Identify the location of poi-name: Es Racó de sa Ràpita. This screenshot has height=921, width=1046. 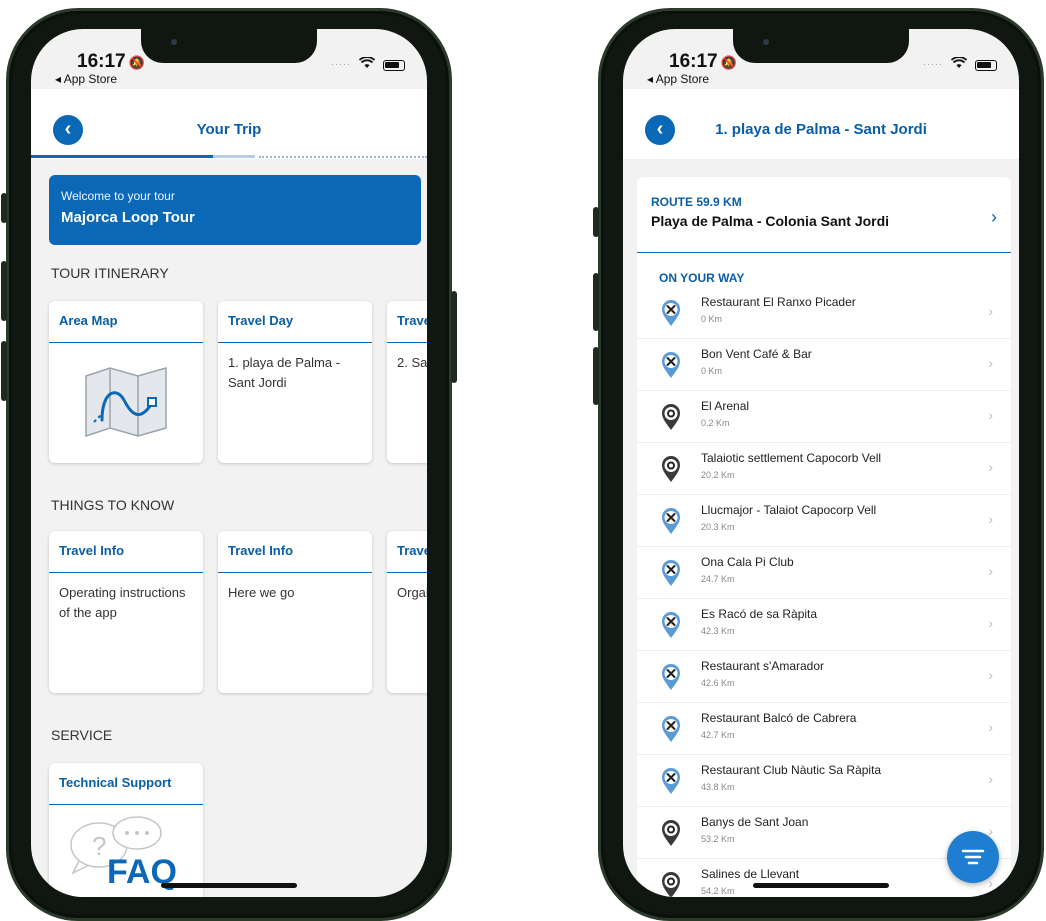
(759, 614).